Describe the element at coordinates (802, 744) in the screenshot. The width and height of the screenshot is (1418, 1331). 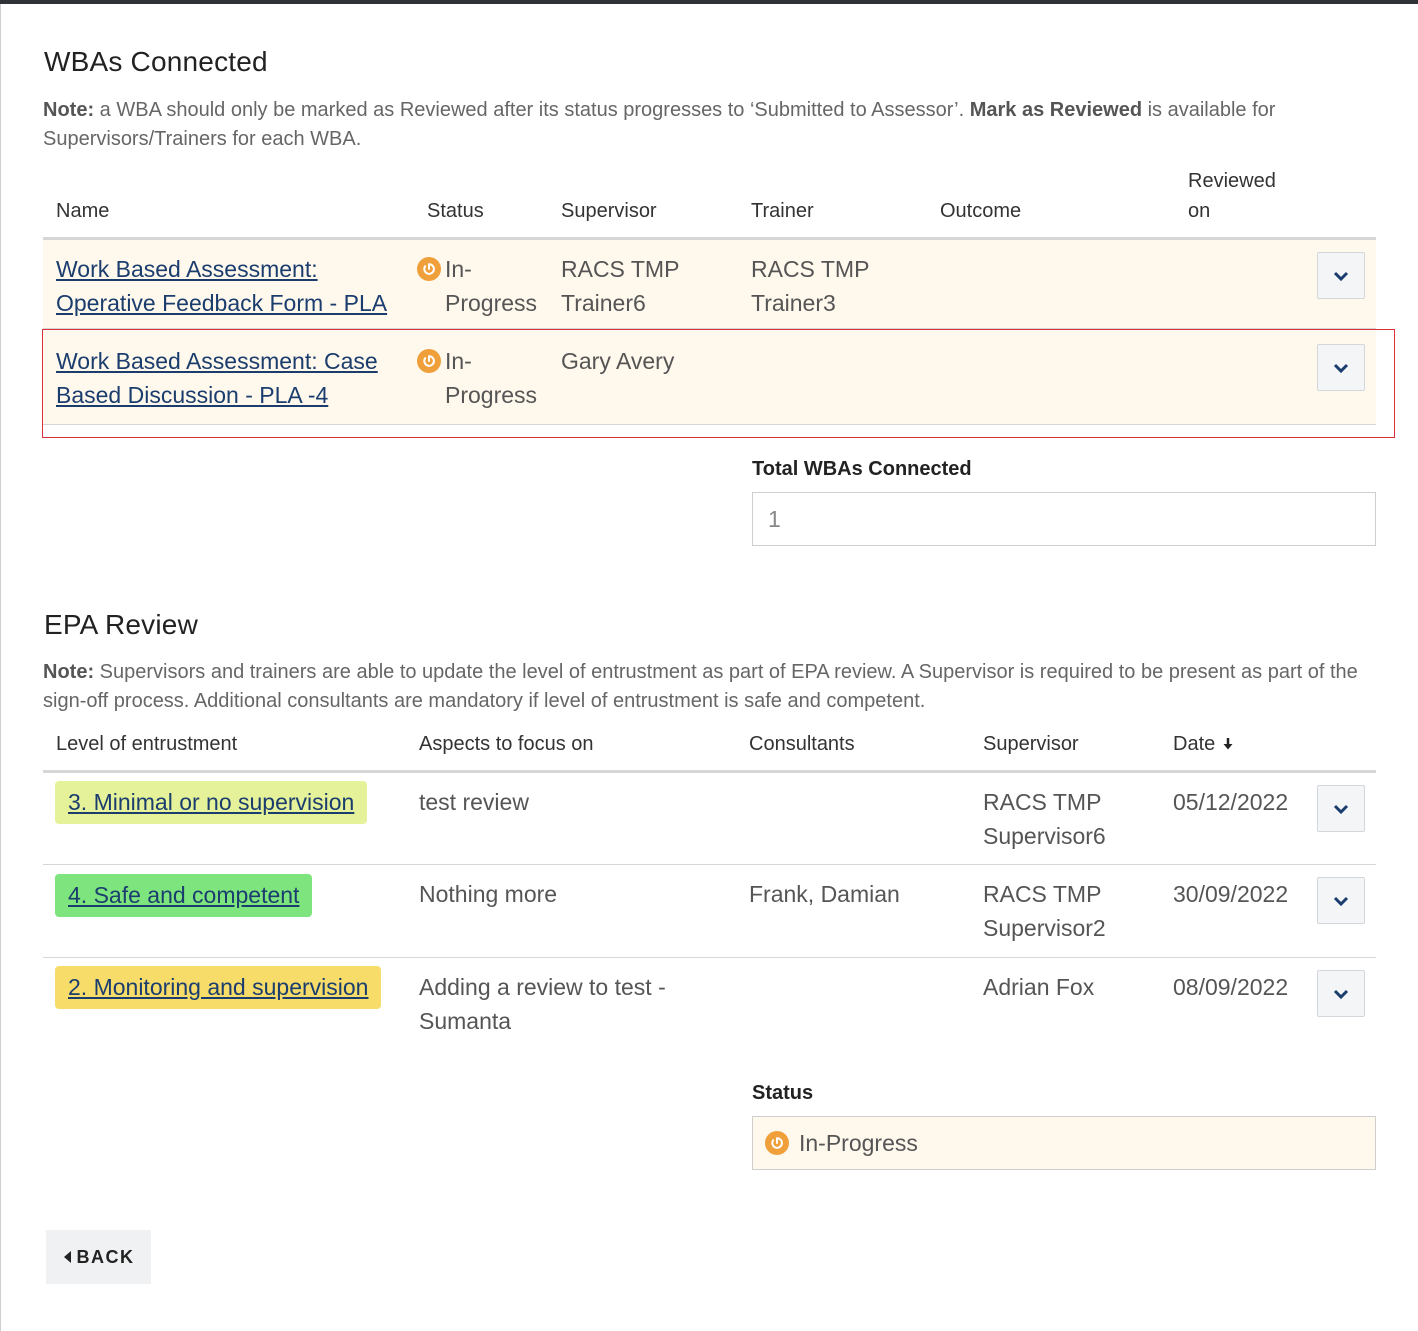
I see `epa-header-consultants: Consultants` at that location.